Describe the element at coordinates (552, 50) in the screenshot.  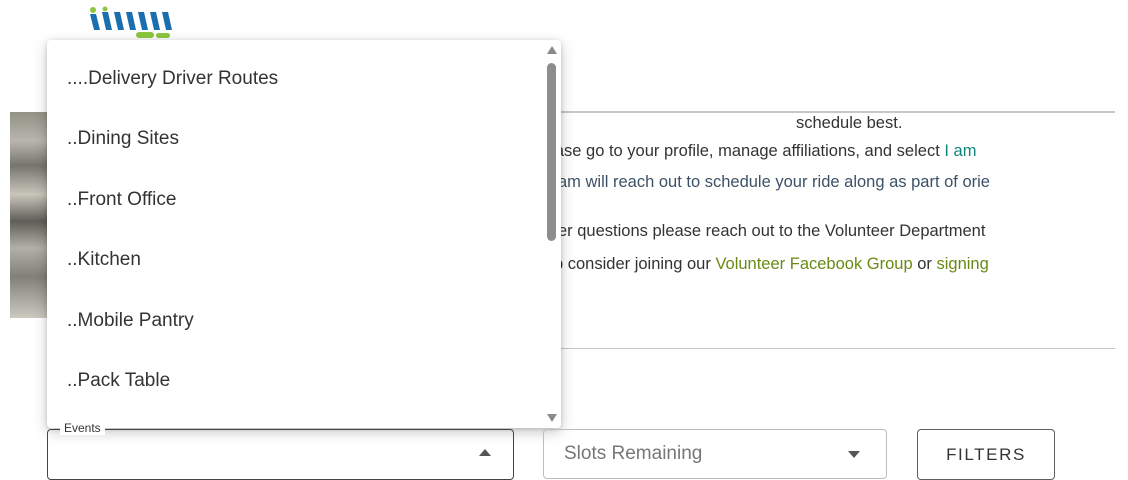
I see `scroll-up-arrow-icon` at that location.